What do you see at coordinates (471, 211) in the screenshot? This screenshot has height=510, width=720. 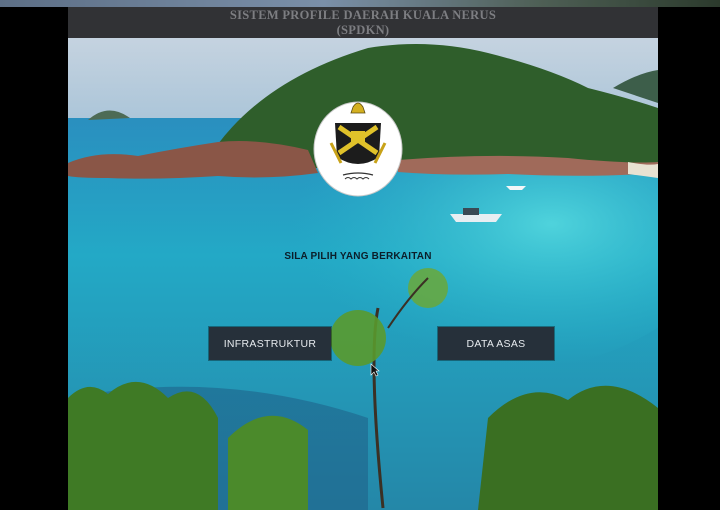 I see `boat-cabin` at bounding box center [471, 211].